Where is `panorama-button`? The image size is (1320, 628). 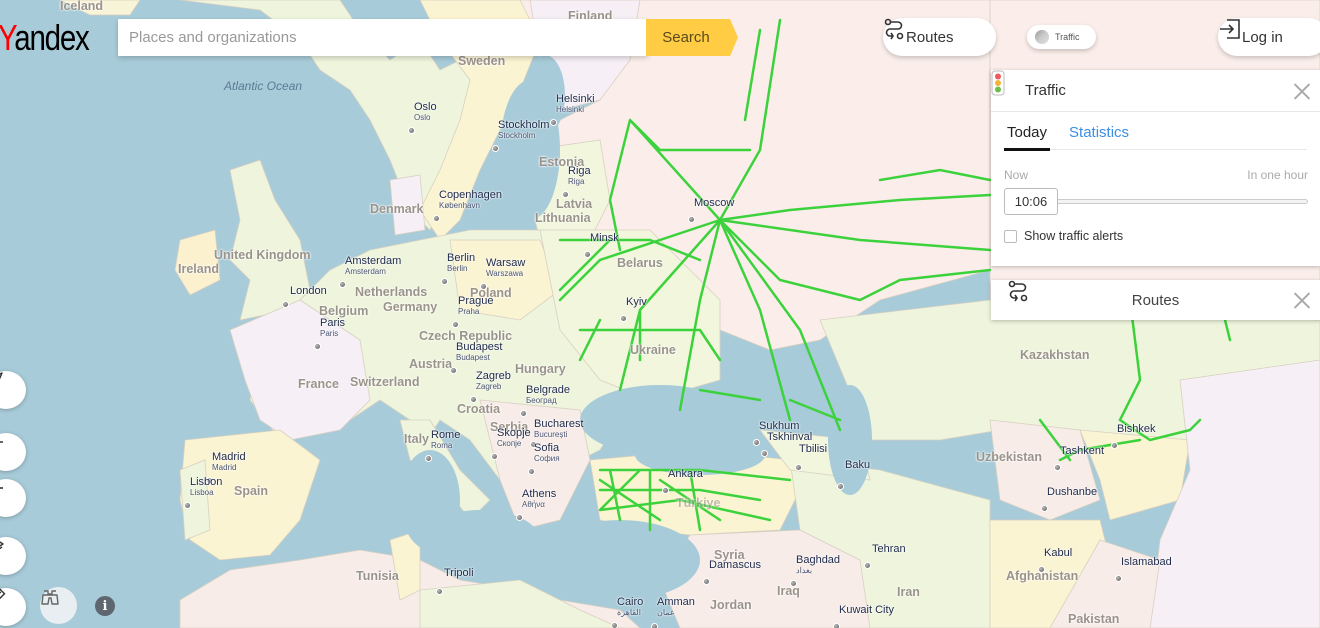 panorama-button is located at coordinates (58, 605).